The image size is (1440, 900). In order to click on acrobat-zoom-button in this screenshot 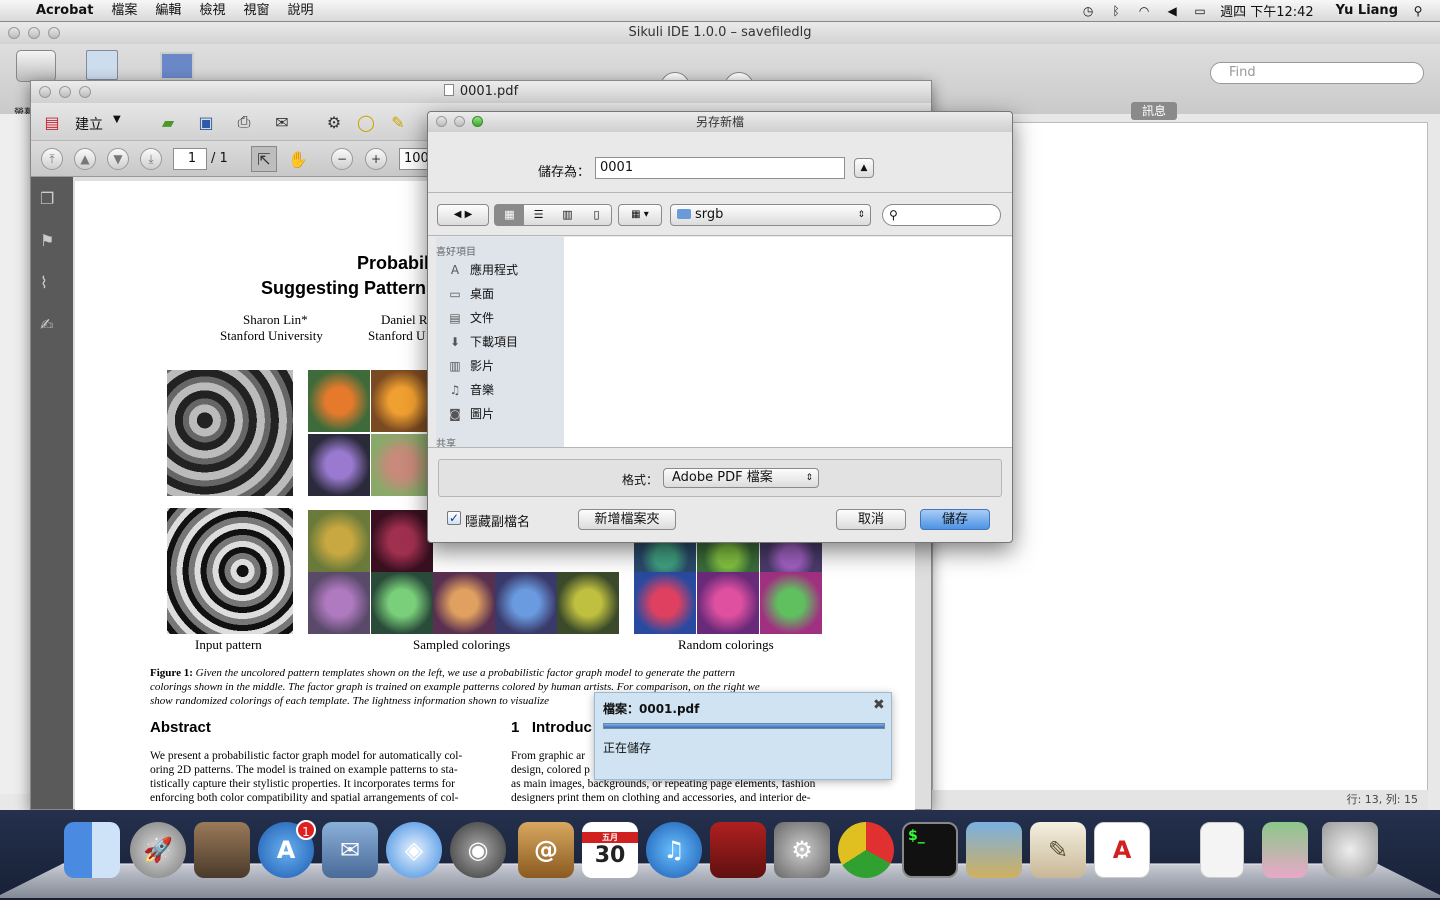, I will do `click(85, 92)`.